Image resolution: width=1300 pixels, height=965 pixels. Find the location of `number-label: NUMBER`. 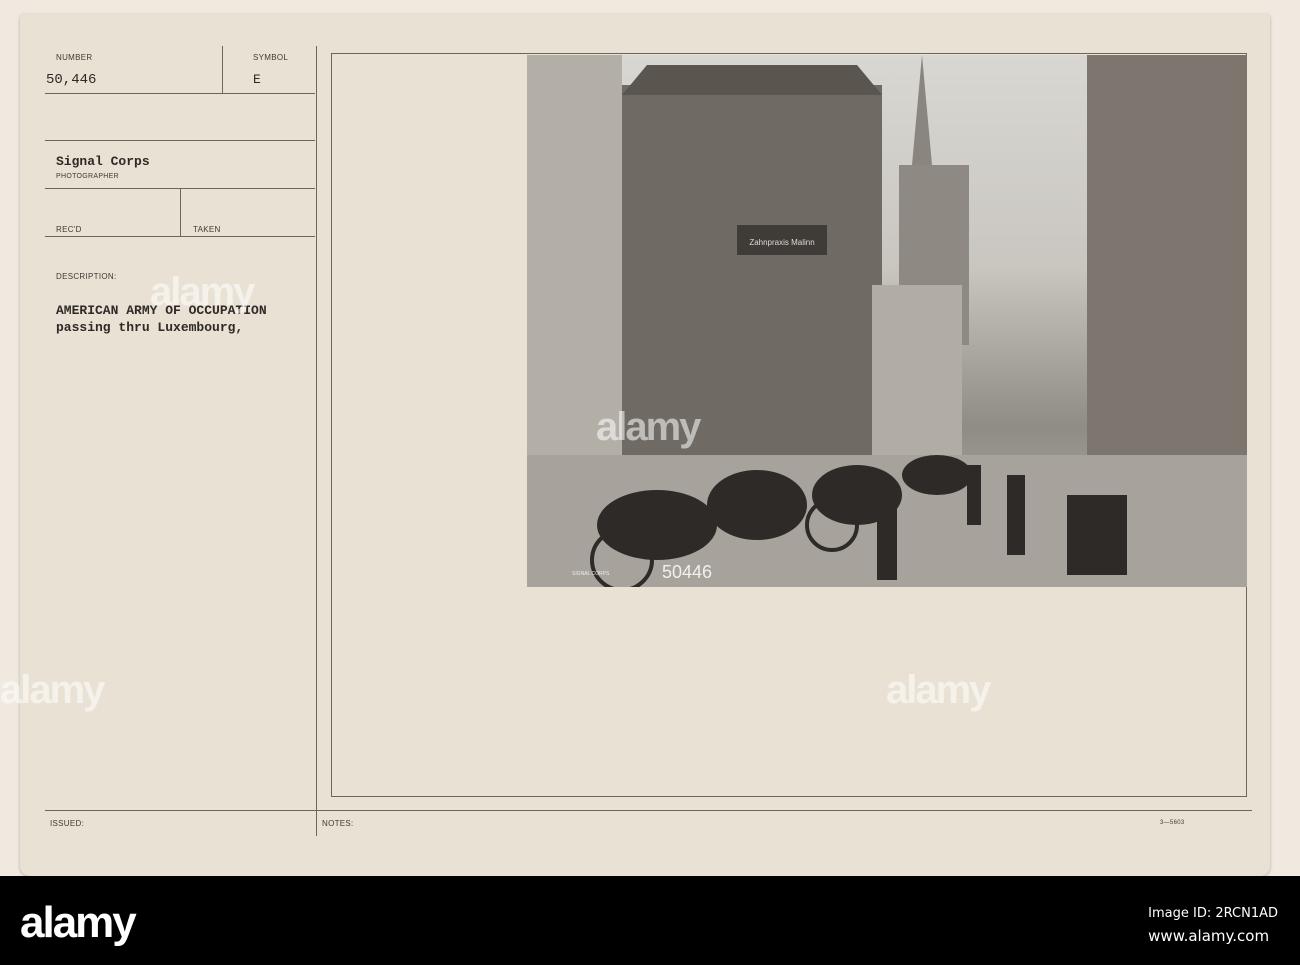

number-label: NUMBER is located at coordinates (74, 57).